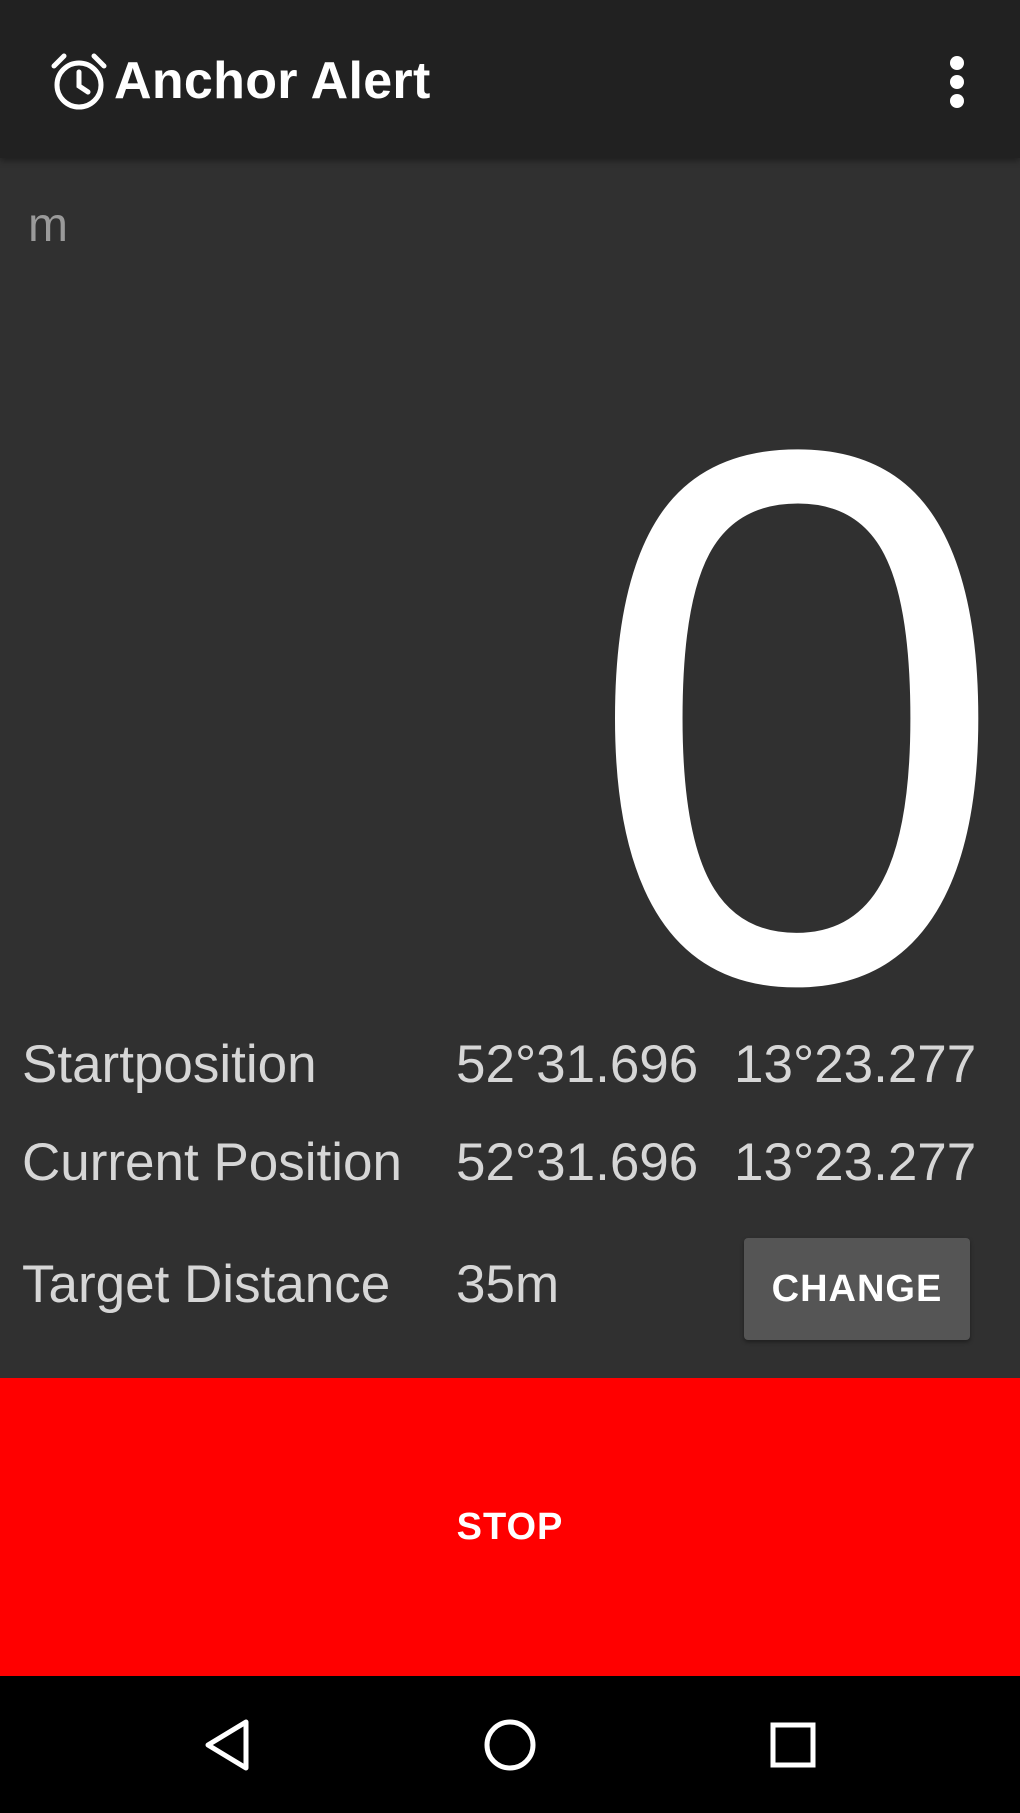 The height and width of the screenshot is (1813, 1020). Describe the element at coordinates (212, 1162) in the screenshot. I see `current-position-label: Current Position` at that location.